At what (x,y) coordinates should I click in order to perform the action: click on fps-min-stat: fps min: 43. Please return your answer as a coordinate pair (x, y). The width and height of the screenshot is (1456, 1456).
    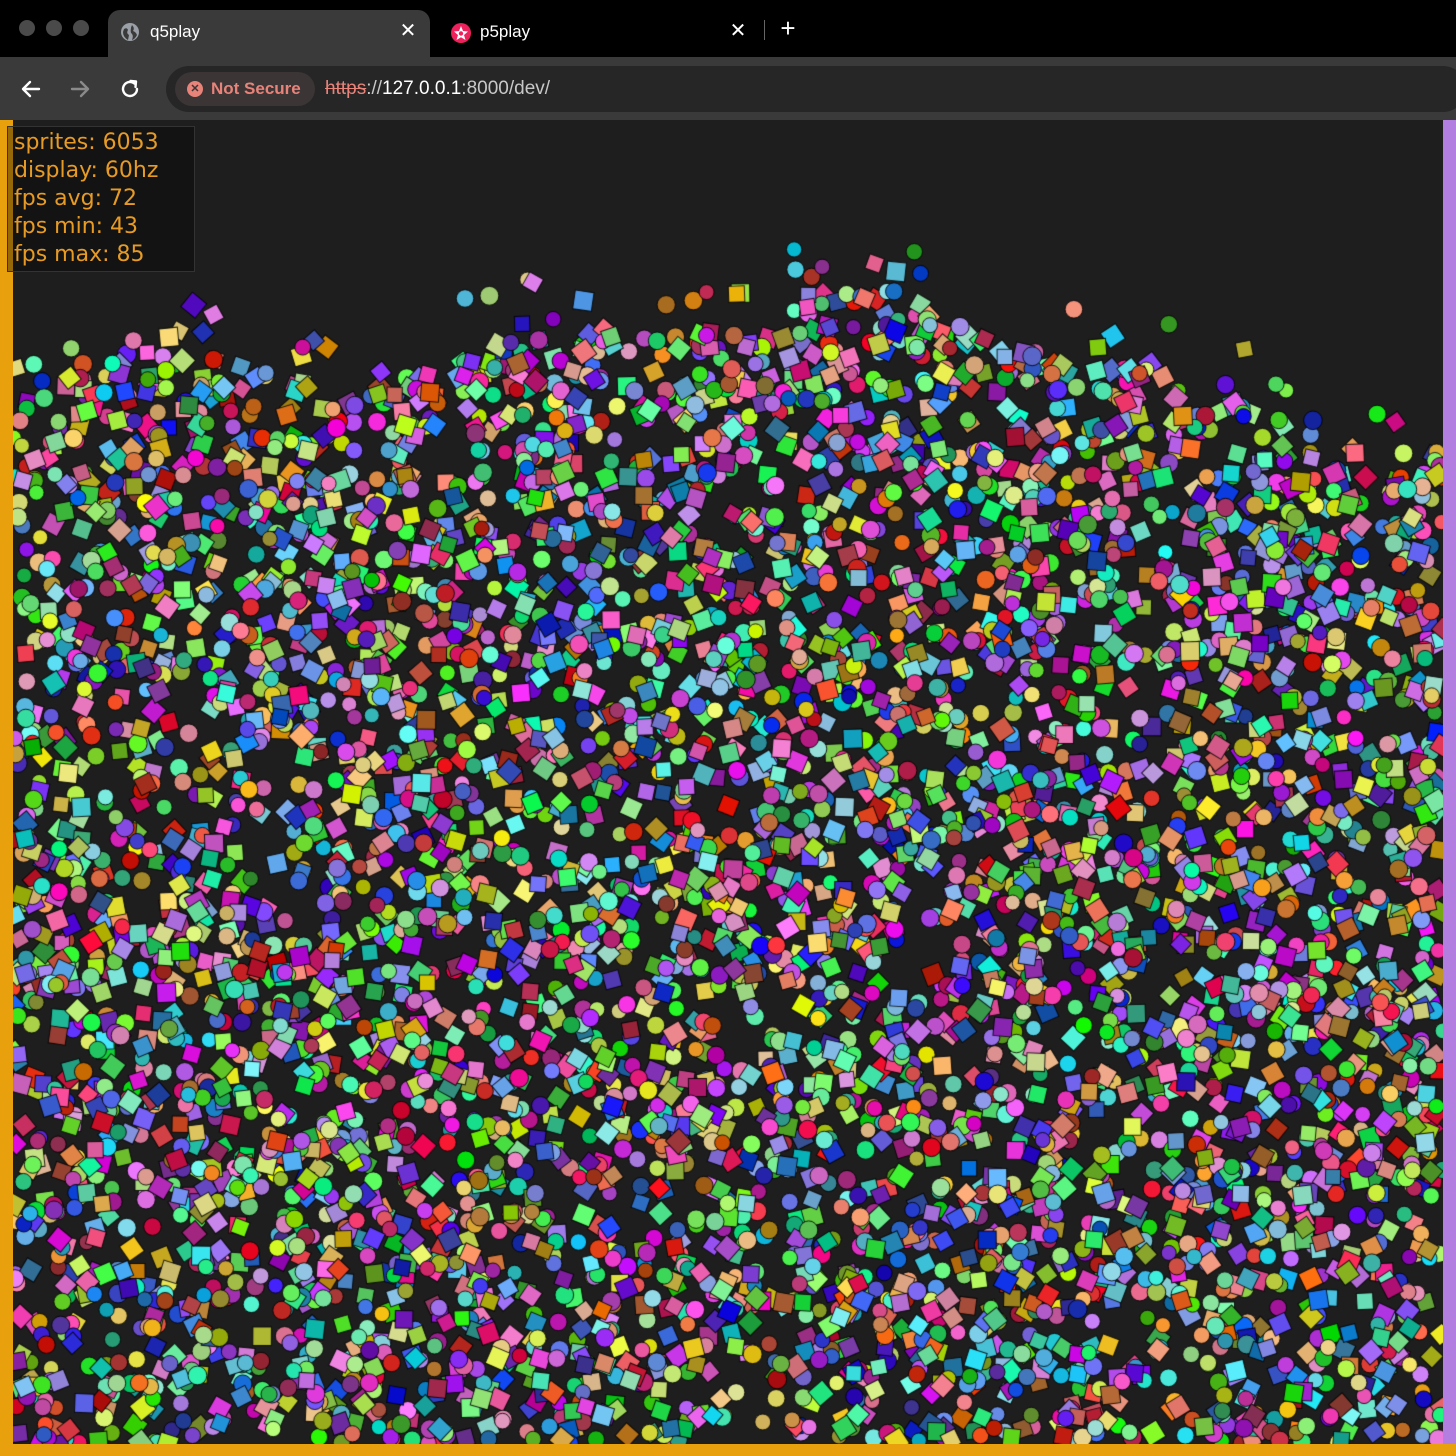
    Looking at the image, I should click on (76, 226).